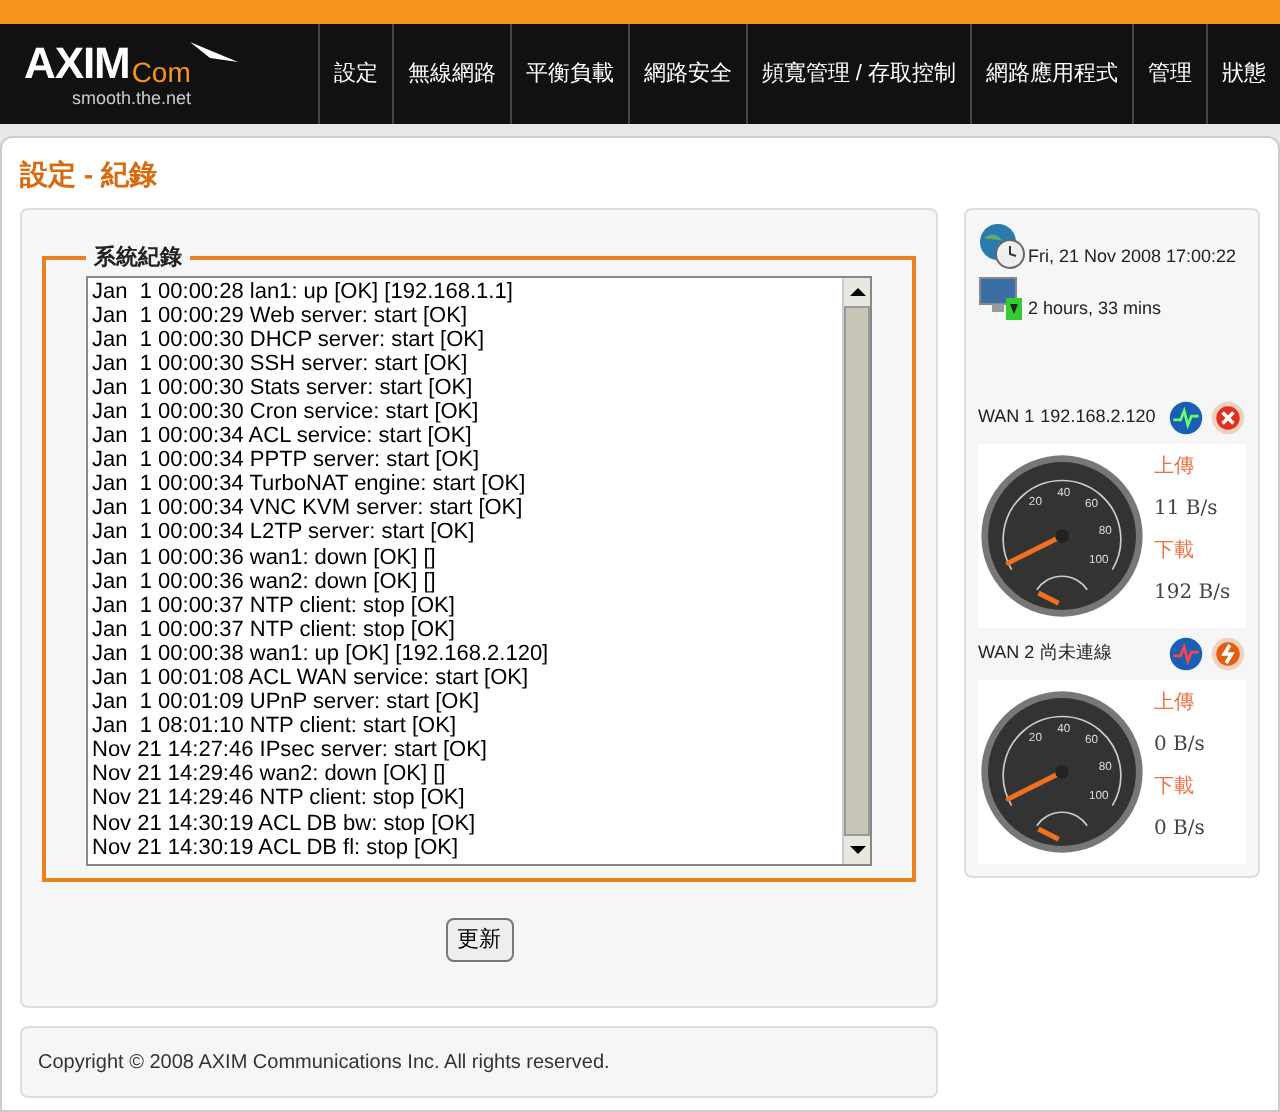 Image resolution: width=1280 pixels, height=1112 pixels. What do you see at coordinates (283, 387) in the screenshot?
I see `log-line: Jan 1 00:00:30 Stats server: start [OK]` at bounding box center [283, 387].